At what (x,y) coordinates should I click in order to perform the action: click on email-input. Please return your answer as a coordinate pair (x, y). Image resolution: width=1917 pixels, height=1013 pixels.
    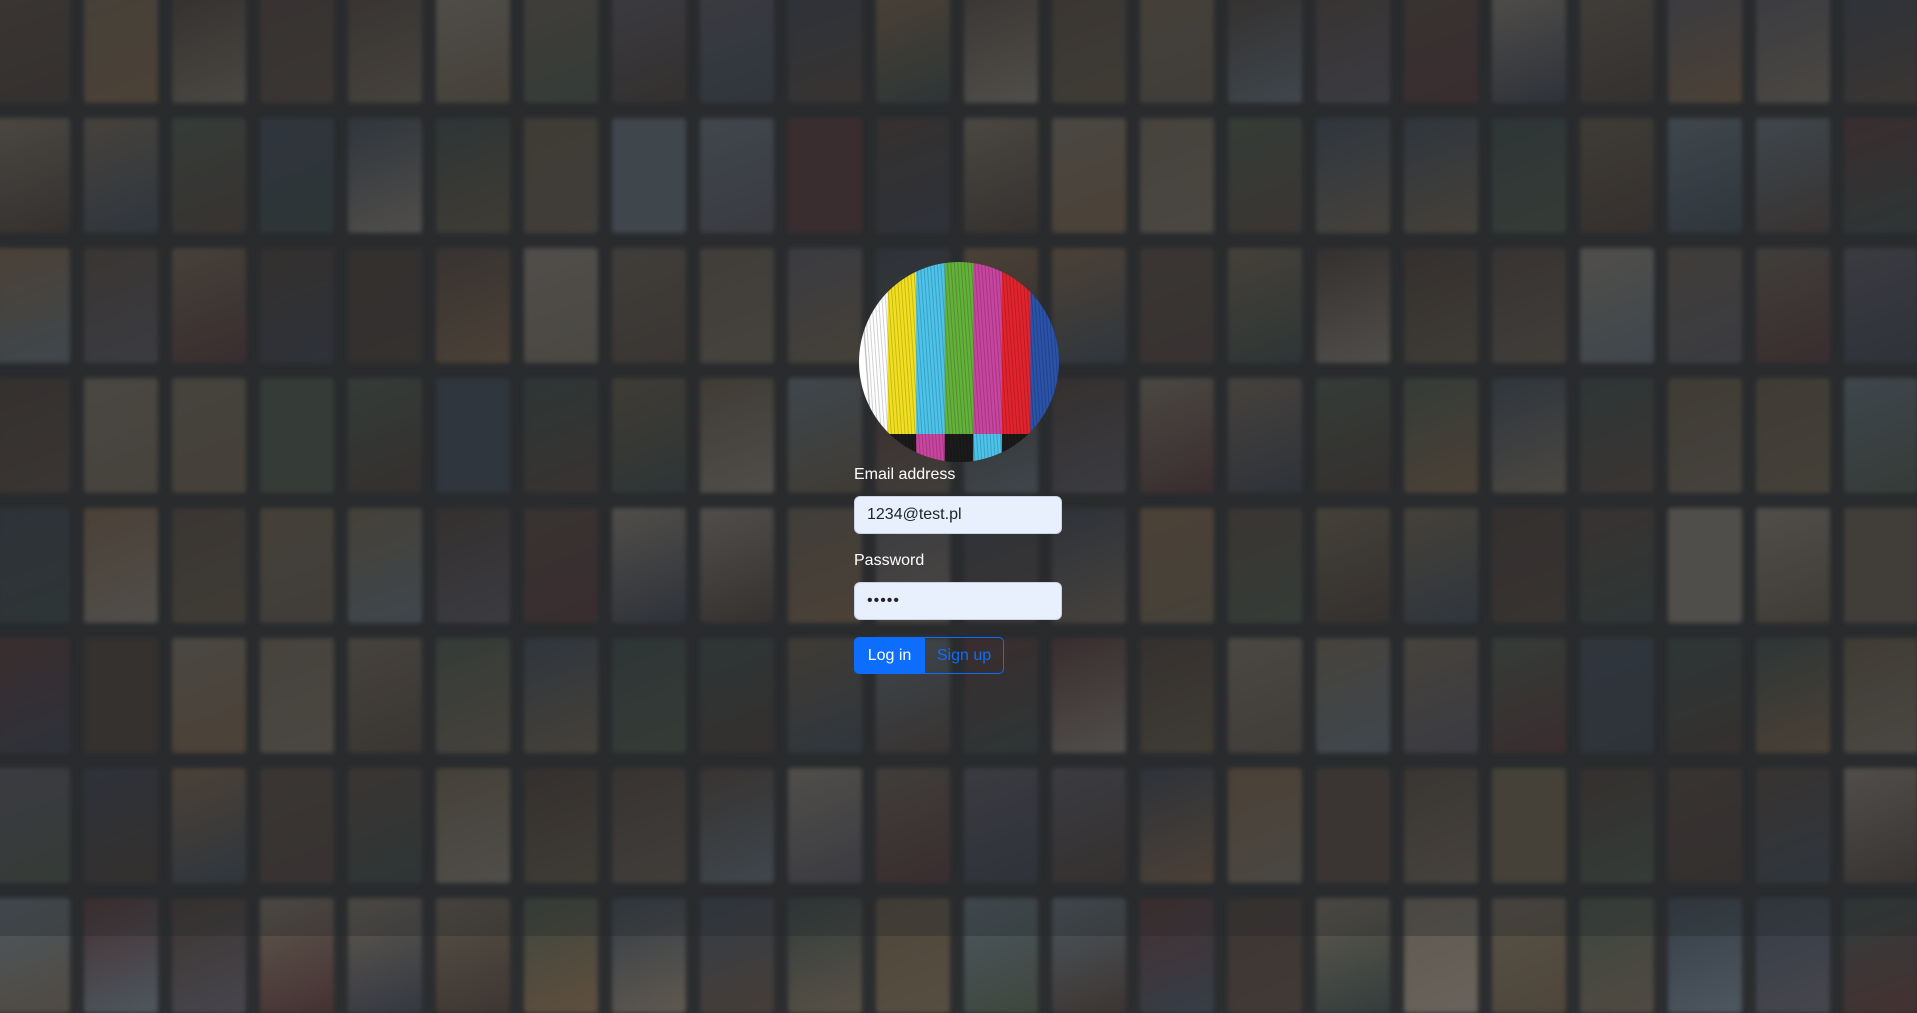
    Looking at the image, I should click on (958, 515).